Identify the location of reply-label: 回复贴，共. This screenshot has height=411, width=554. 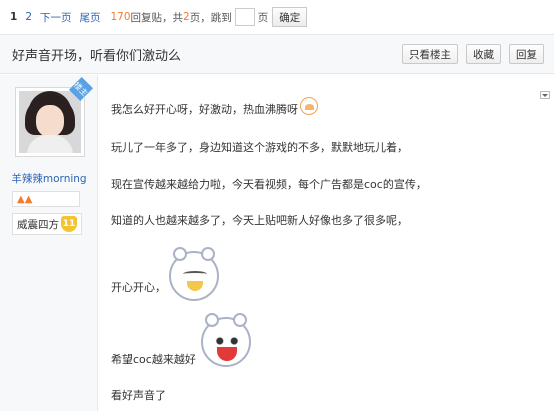
(157, 17).